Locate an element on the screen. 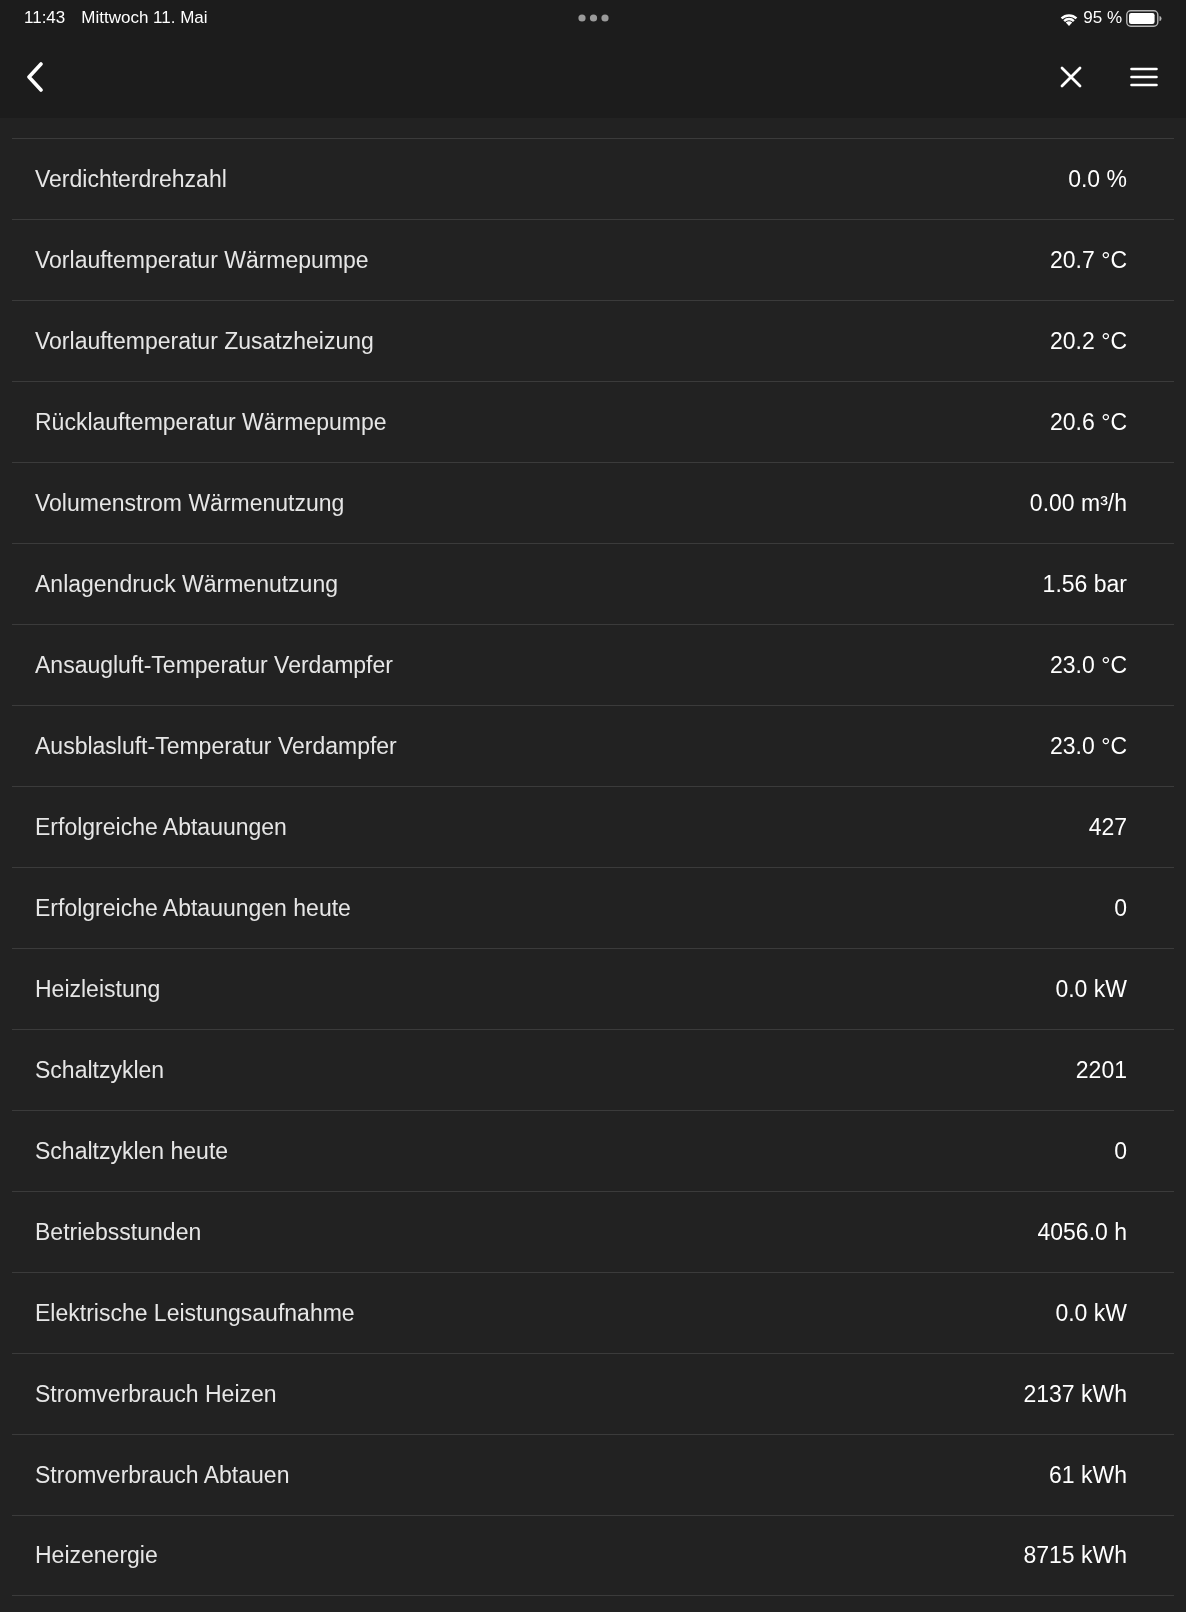  status-date: Mittwoch 11. Mai is located at coordinates (144, 18).